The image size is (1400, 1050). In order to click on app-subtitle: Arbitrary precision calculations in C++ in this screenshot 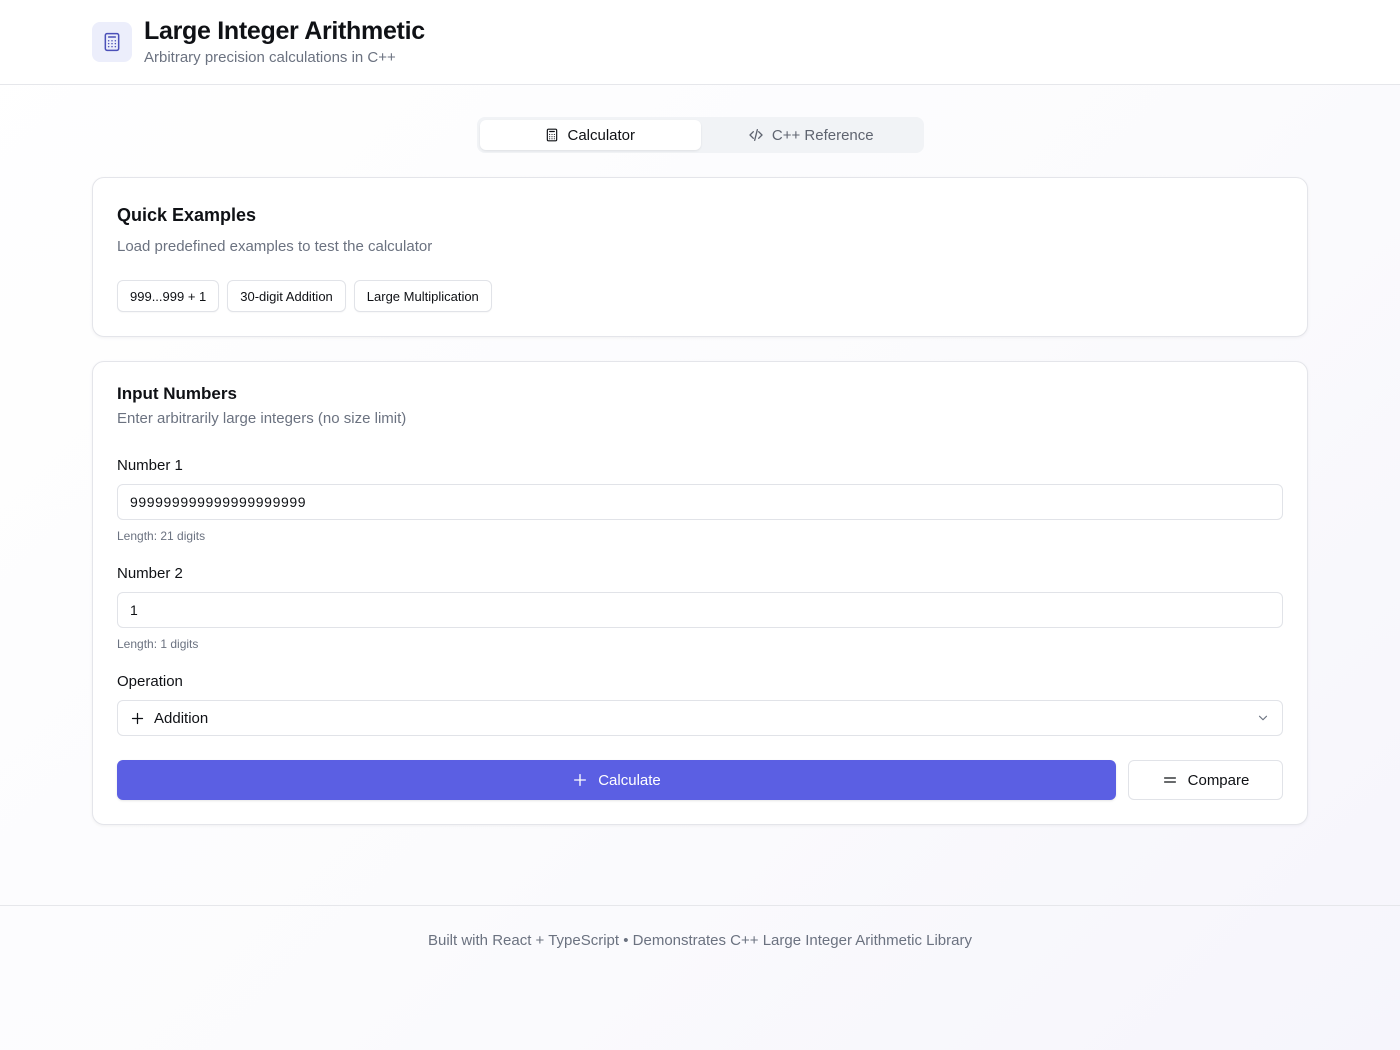, I will do `click(270, 57)`.